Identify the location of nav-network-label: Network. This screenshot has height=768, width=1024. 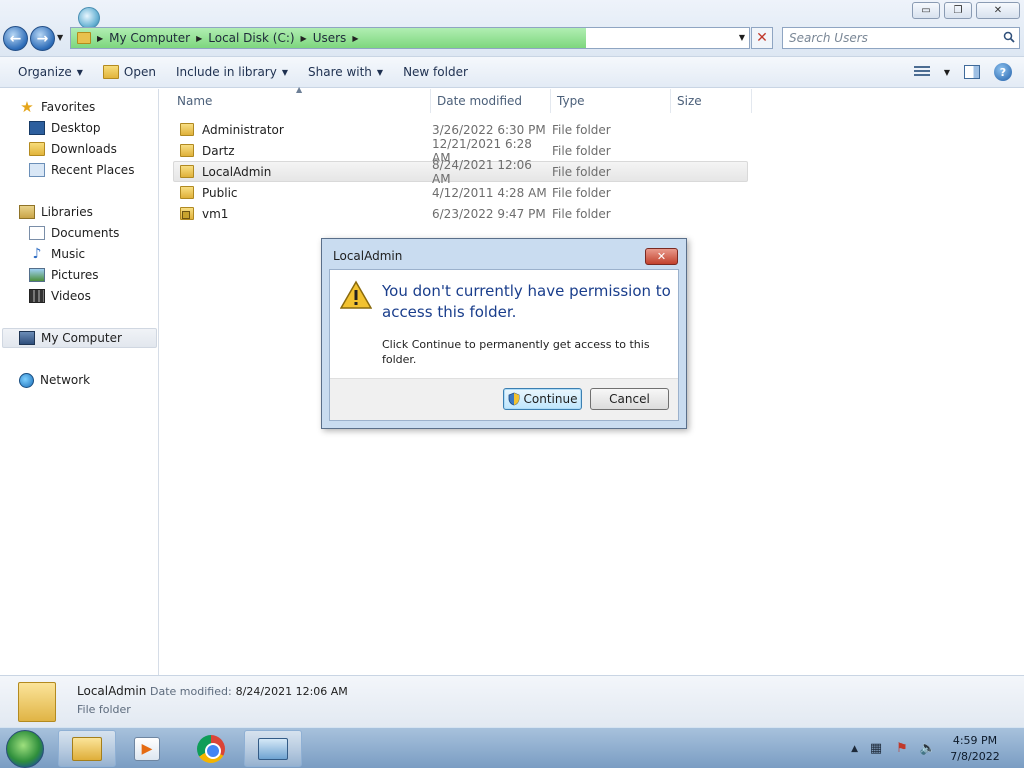
(65, 380).